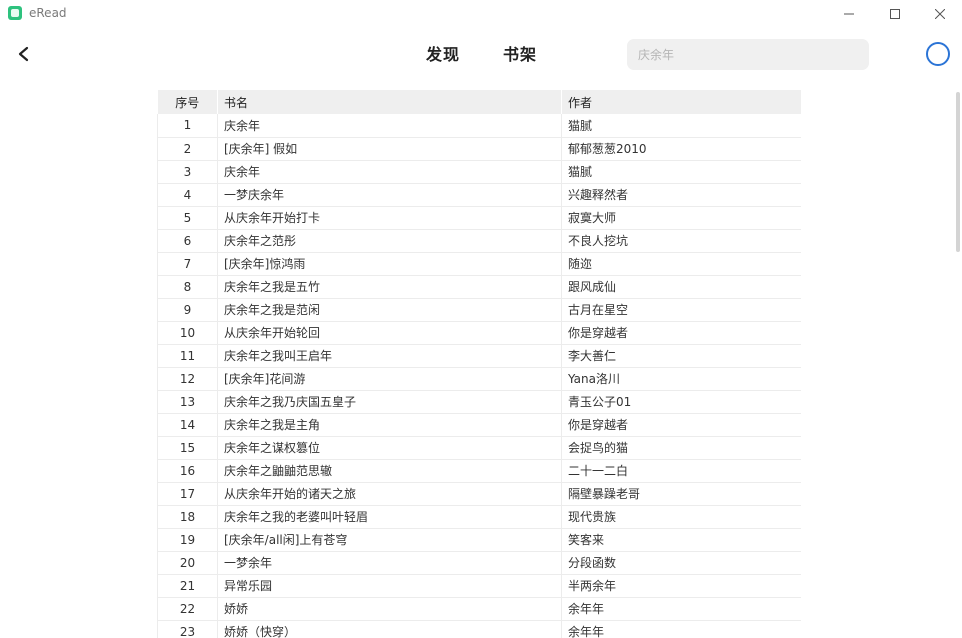 The width and height of the screenshot is (962, 638). I want to click on table-row: 2 [庆余年] 假如 郁郁葱葱2010, so click(479, 149).